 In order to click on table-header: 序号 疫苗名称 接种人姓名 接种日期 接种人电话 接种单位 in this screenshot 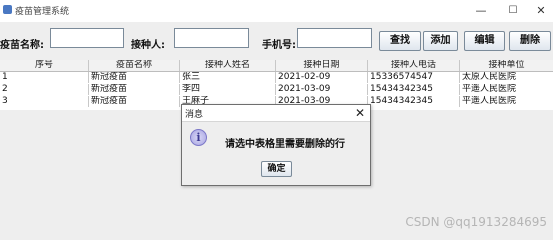, I will do `click(276, 66)`.